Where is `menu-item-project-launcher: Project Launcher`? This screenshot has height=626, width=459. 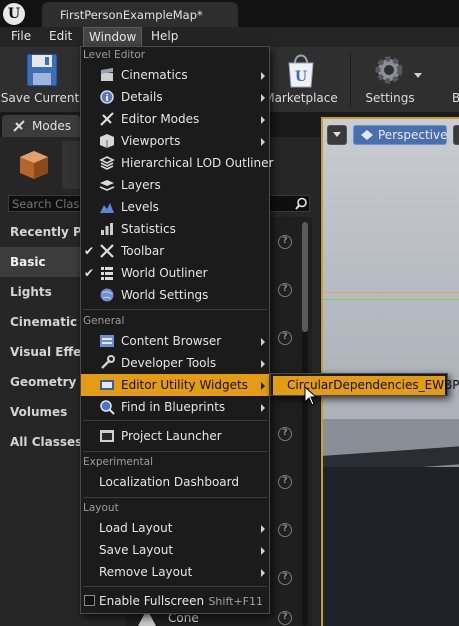 menu-item-project-launcher: Project Launcher is located at coordinates (175, 436).